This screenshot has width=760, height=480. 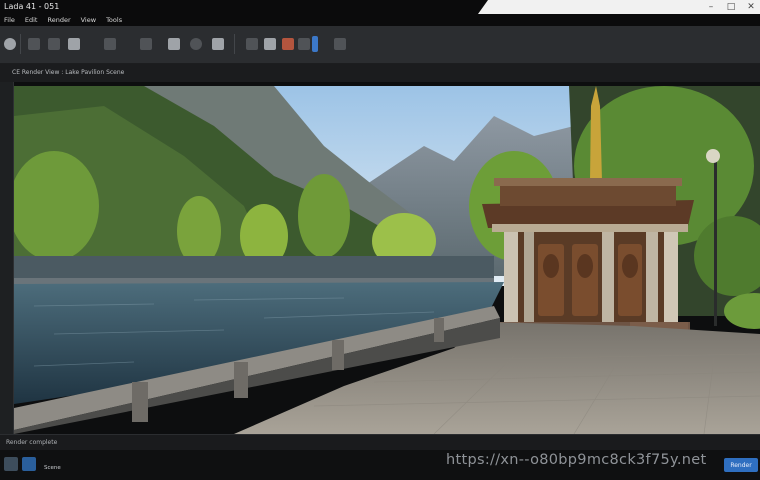 I want to click on maximize-button: □, so click(x=731, y=7).